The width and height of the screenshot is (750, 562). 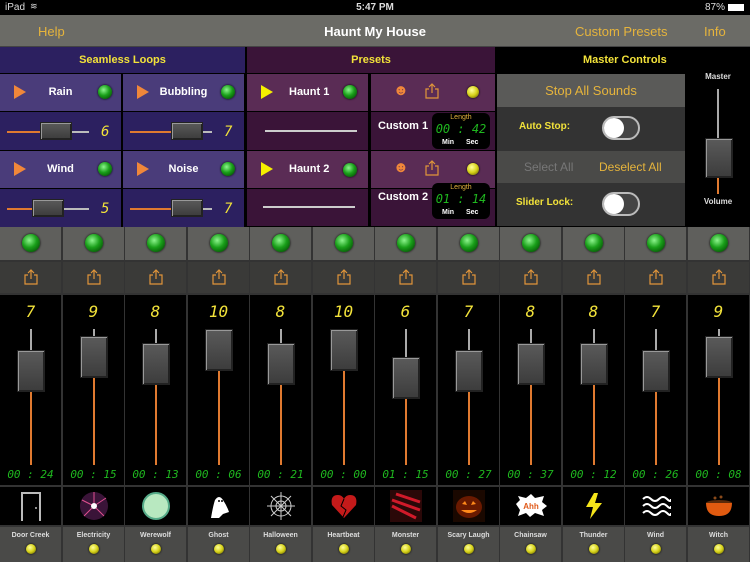 I want to click on deselect-all-button: Deselect All, so click(x=630, y=167).